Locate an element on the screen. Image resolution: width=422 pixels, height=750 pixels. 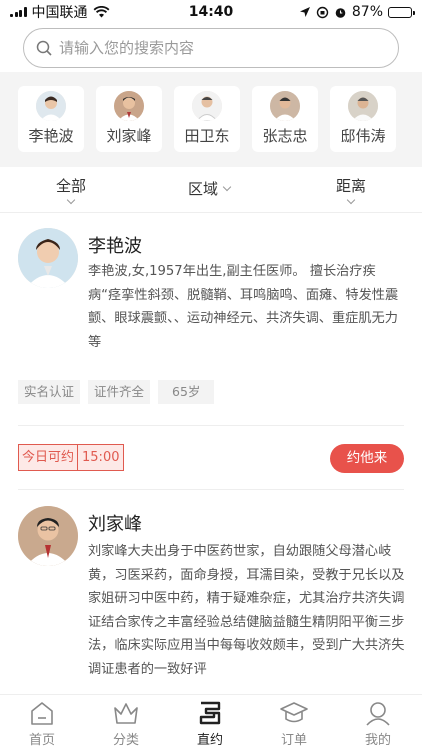
search-section is located at coordinates (211, 48).